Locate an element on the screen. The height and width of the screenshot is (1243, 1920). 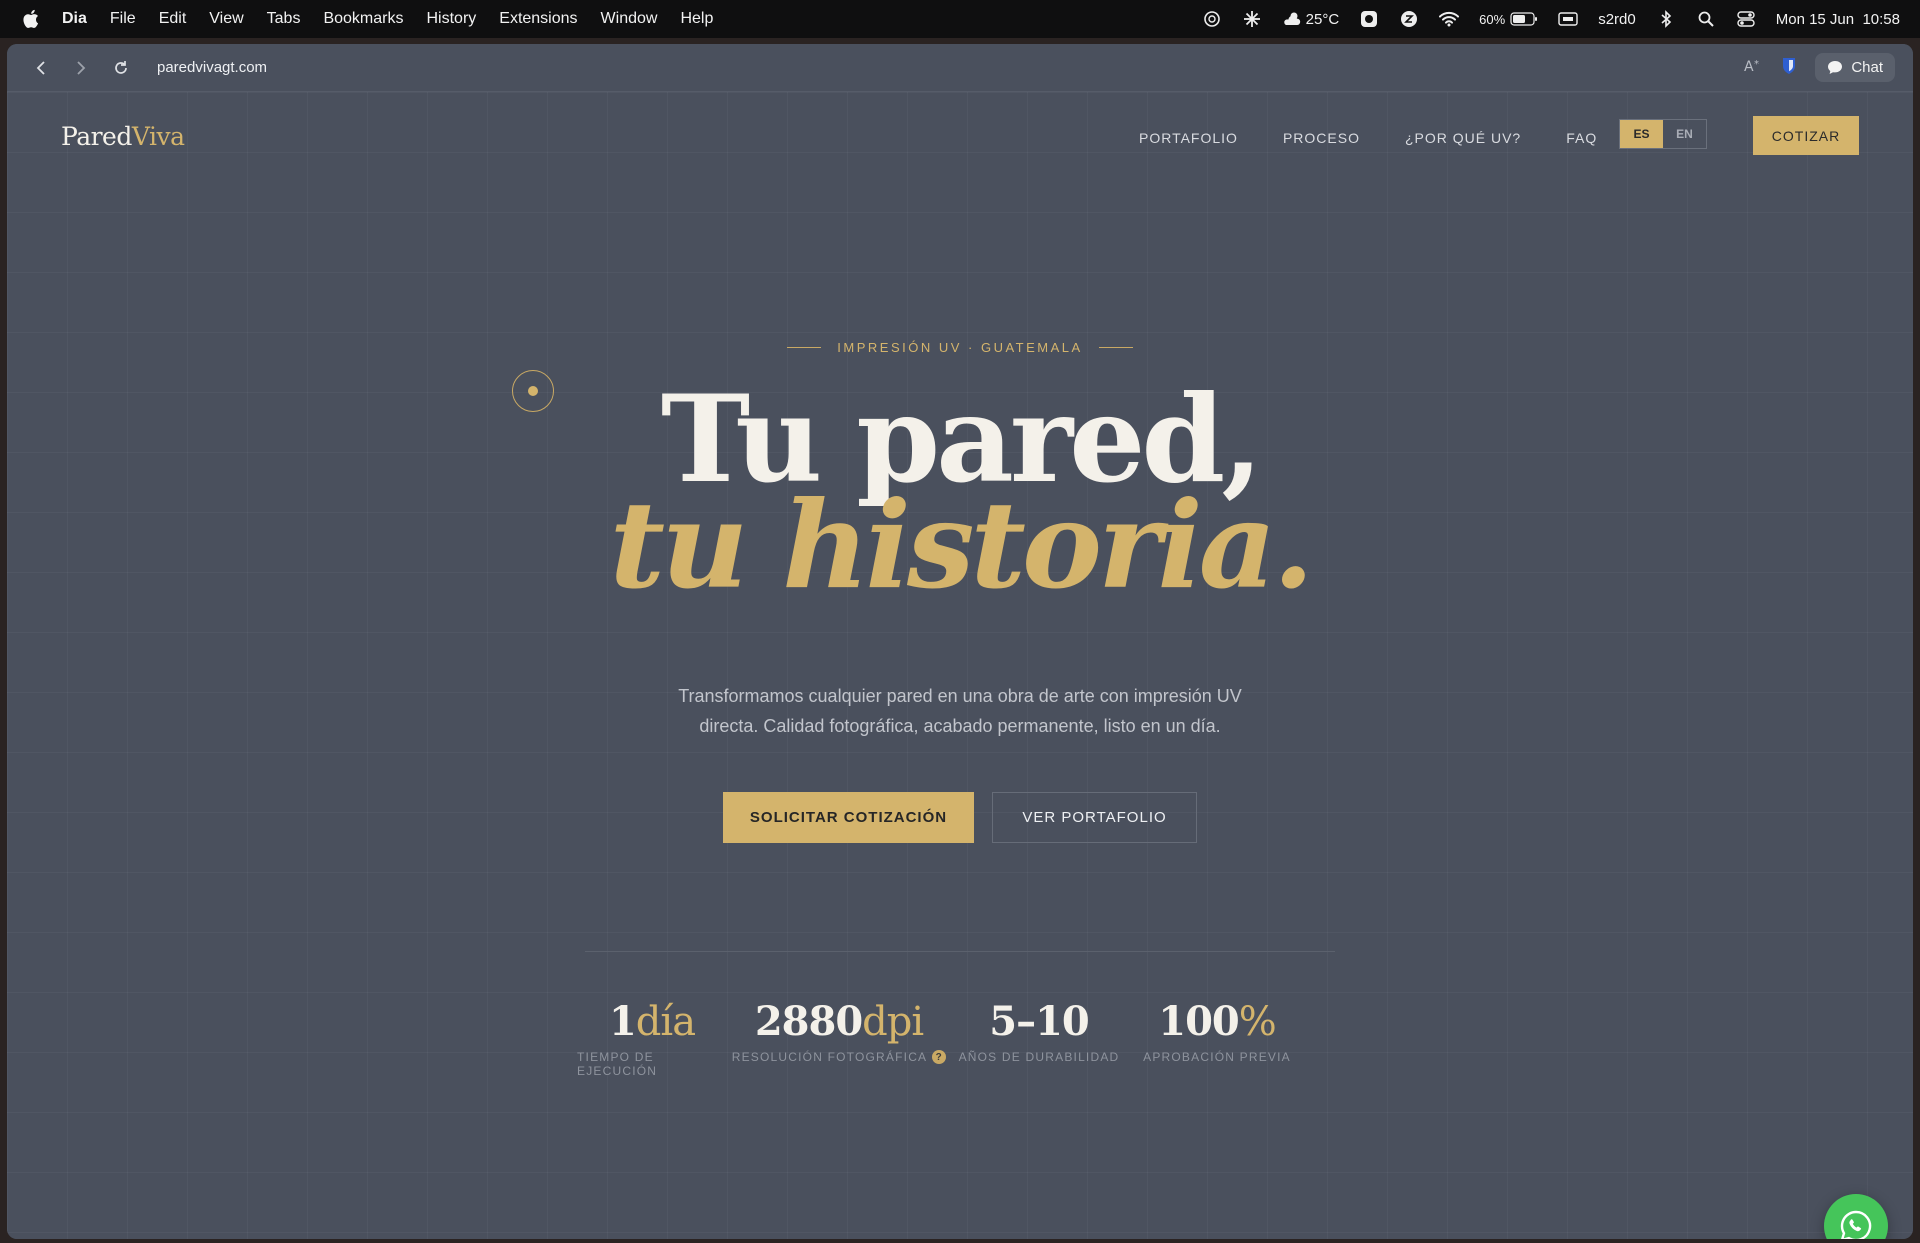
wifi-icon is located at coordinates (1449, 19).